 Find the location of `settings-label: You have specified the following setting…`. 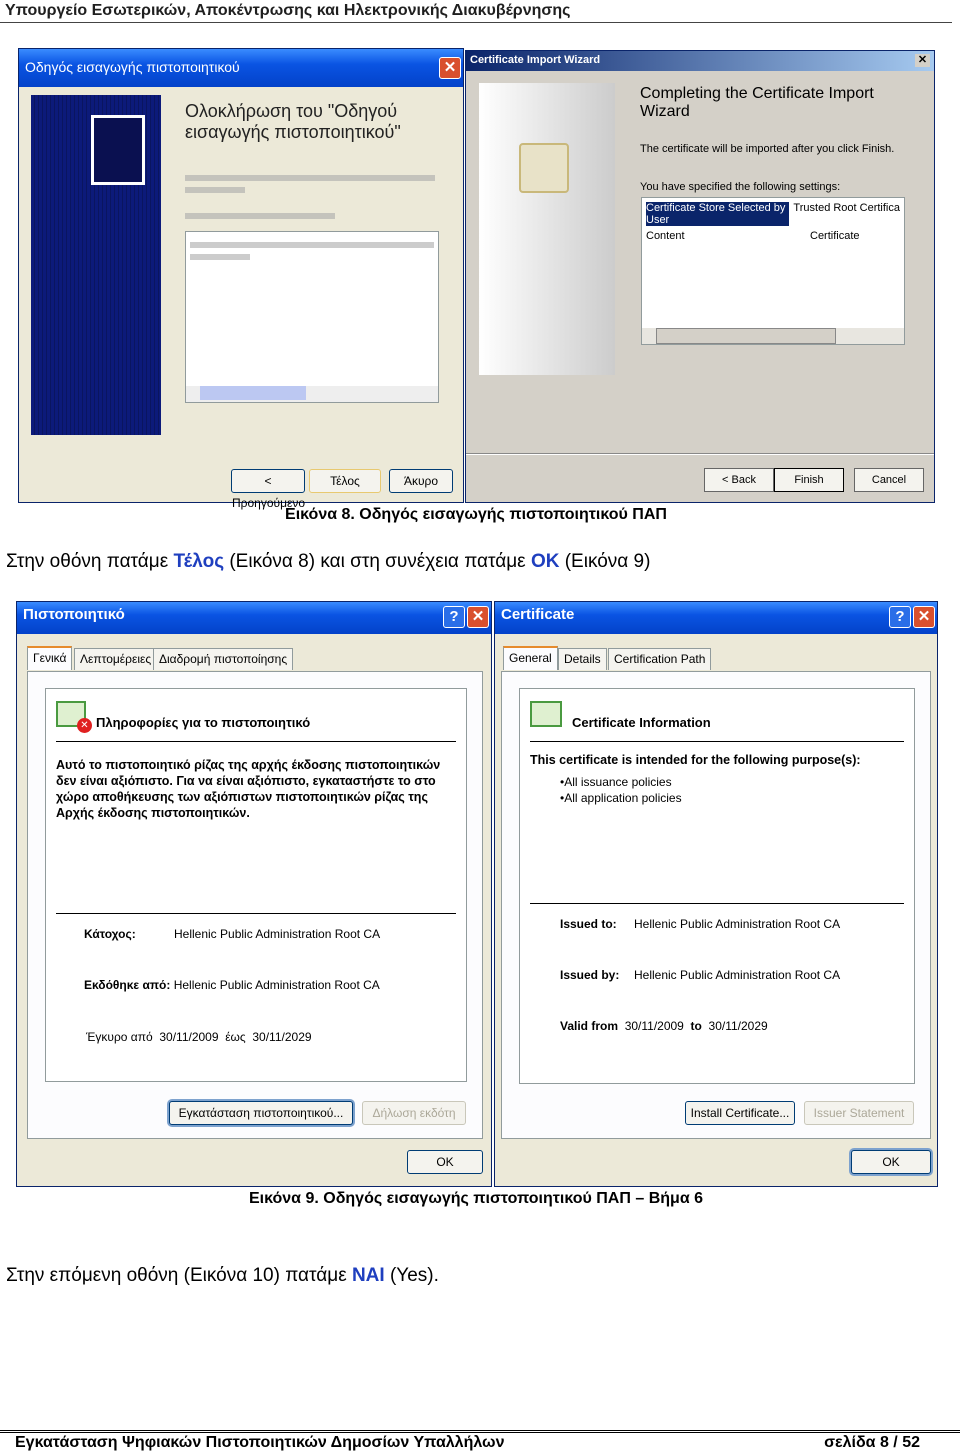

settings-label: You have specified the following setting… is located at coordinates (740, 187).